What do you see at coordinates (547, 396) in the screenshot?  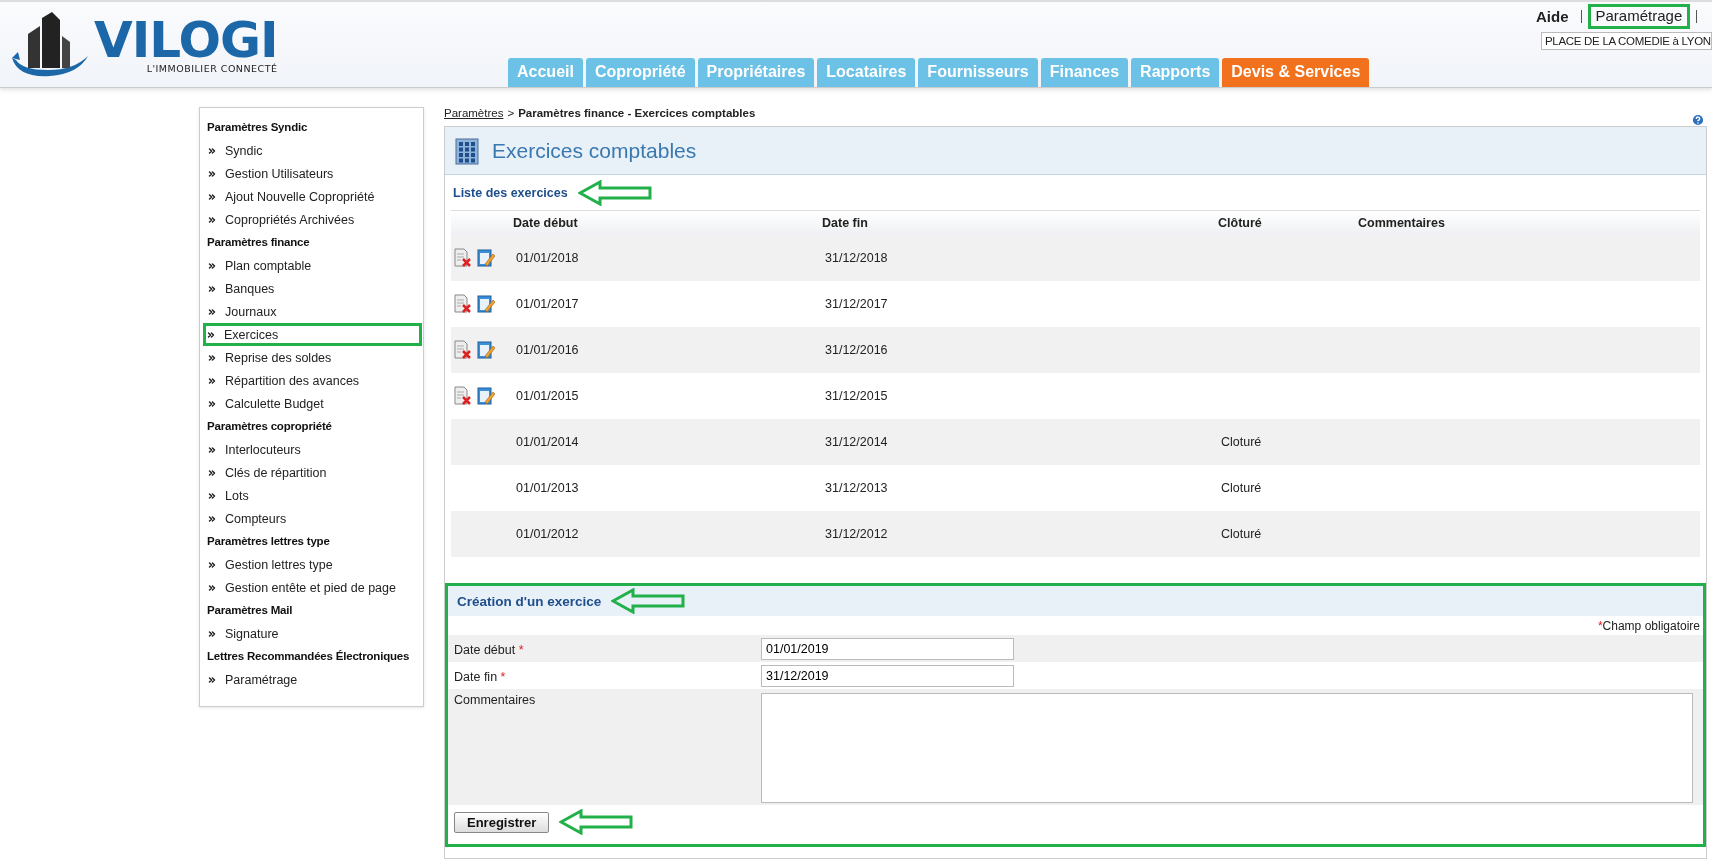 I see `table-cell-text: 01/01/2015` at bounding box center [547, 396].